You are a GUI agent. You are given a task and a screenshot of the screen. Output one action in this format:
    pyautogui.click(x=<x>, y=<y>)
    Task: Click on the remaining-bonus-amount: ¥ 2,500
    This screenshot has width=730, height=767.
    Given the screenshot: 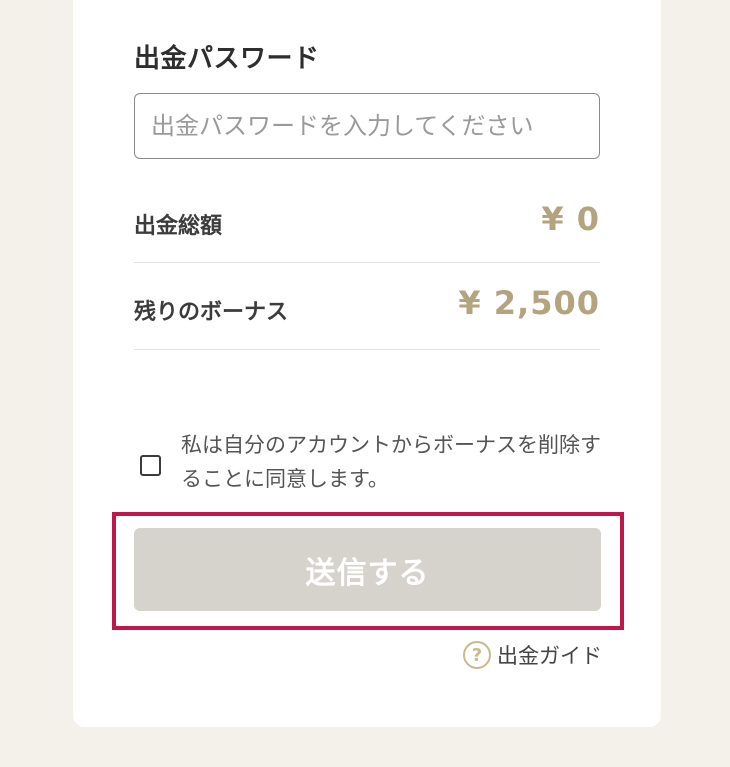 What is the action you would take?
    pyautogui.click(x=529, y=303)
    